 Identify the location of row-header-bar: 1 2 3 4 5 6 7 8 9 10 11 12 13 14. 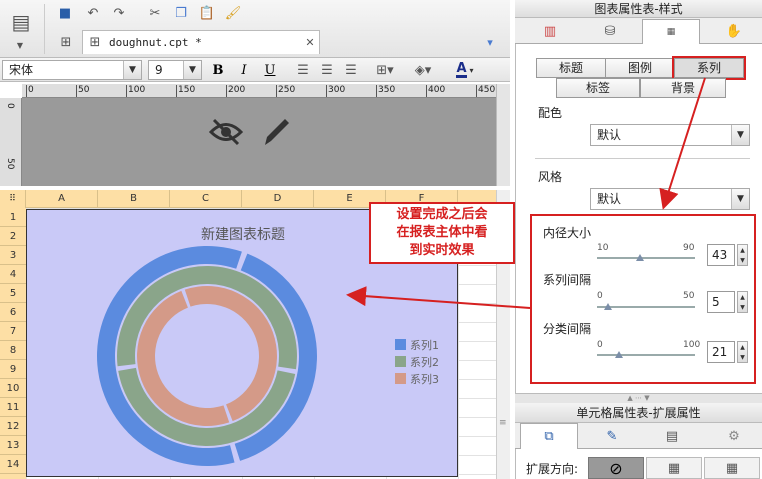
(13, 343).